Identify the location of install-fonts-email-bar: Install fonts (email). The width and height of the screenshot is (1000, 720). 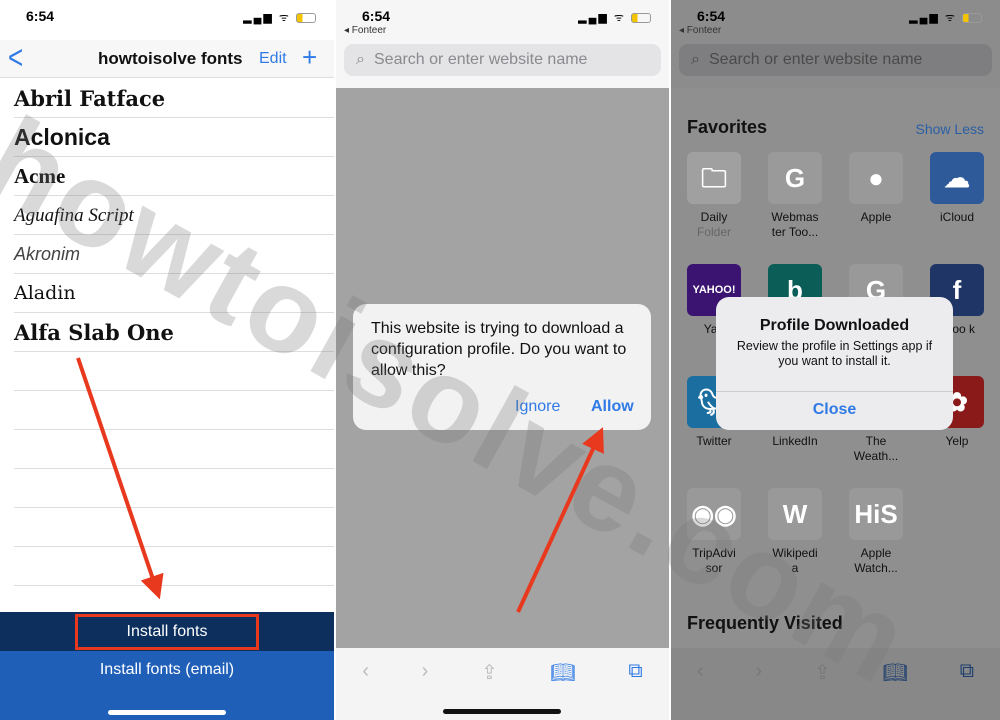
(167, 685).